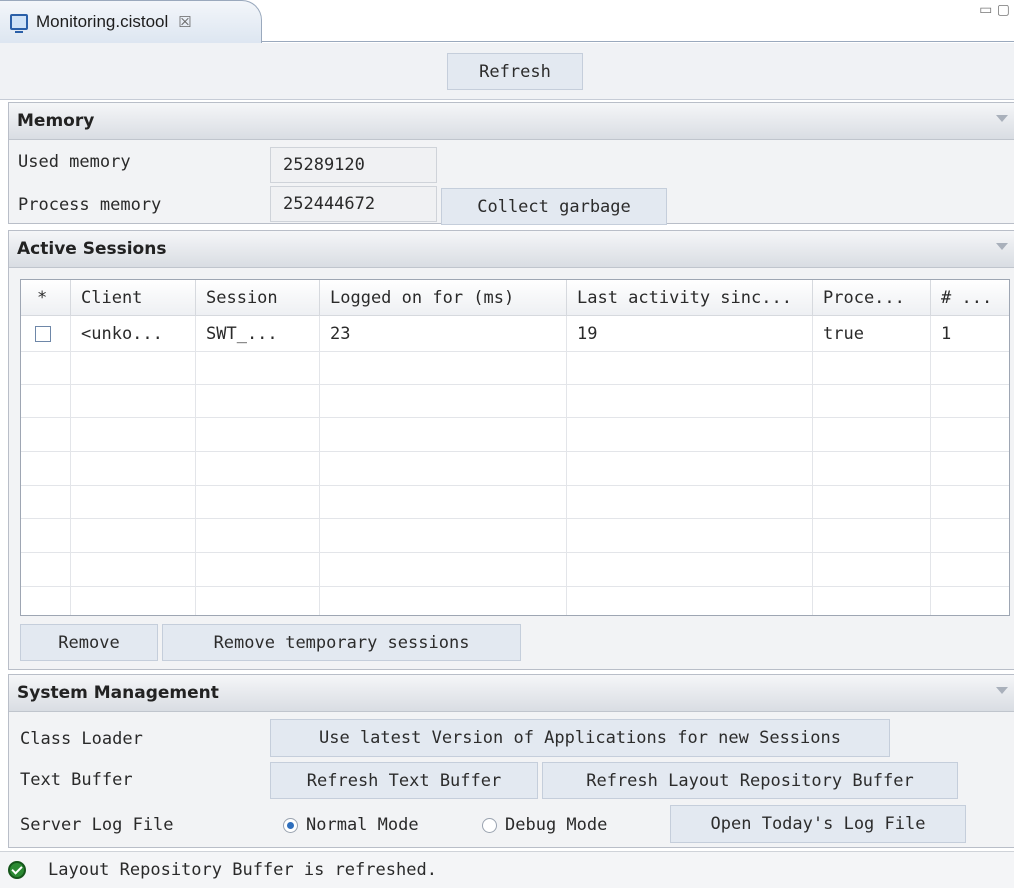  Describe the element at coordinates (507, 869) in the screenshot. I see `status-bar: Layout Repository Buffer is refreshed.` at that location.